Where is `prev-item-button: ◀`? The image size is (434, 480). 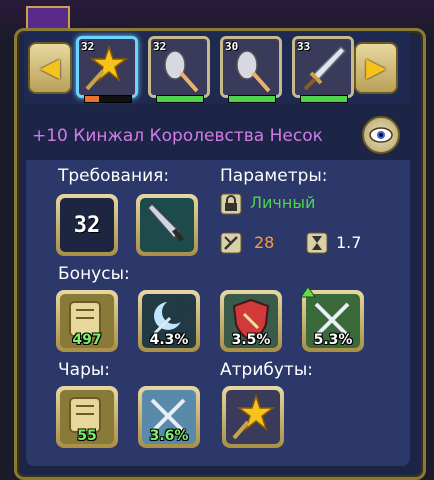
prev-item-button: ◀ is located at coordinates (50, 68).